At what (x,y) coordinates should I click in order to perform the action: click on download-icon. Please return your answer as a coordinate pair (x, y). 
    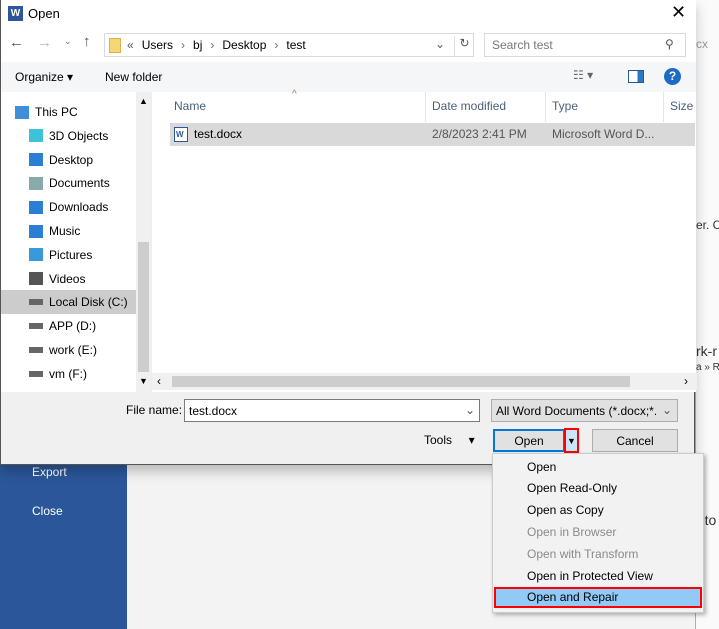
    Looking at the image, I should click on (36, 207).